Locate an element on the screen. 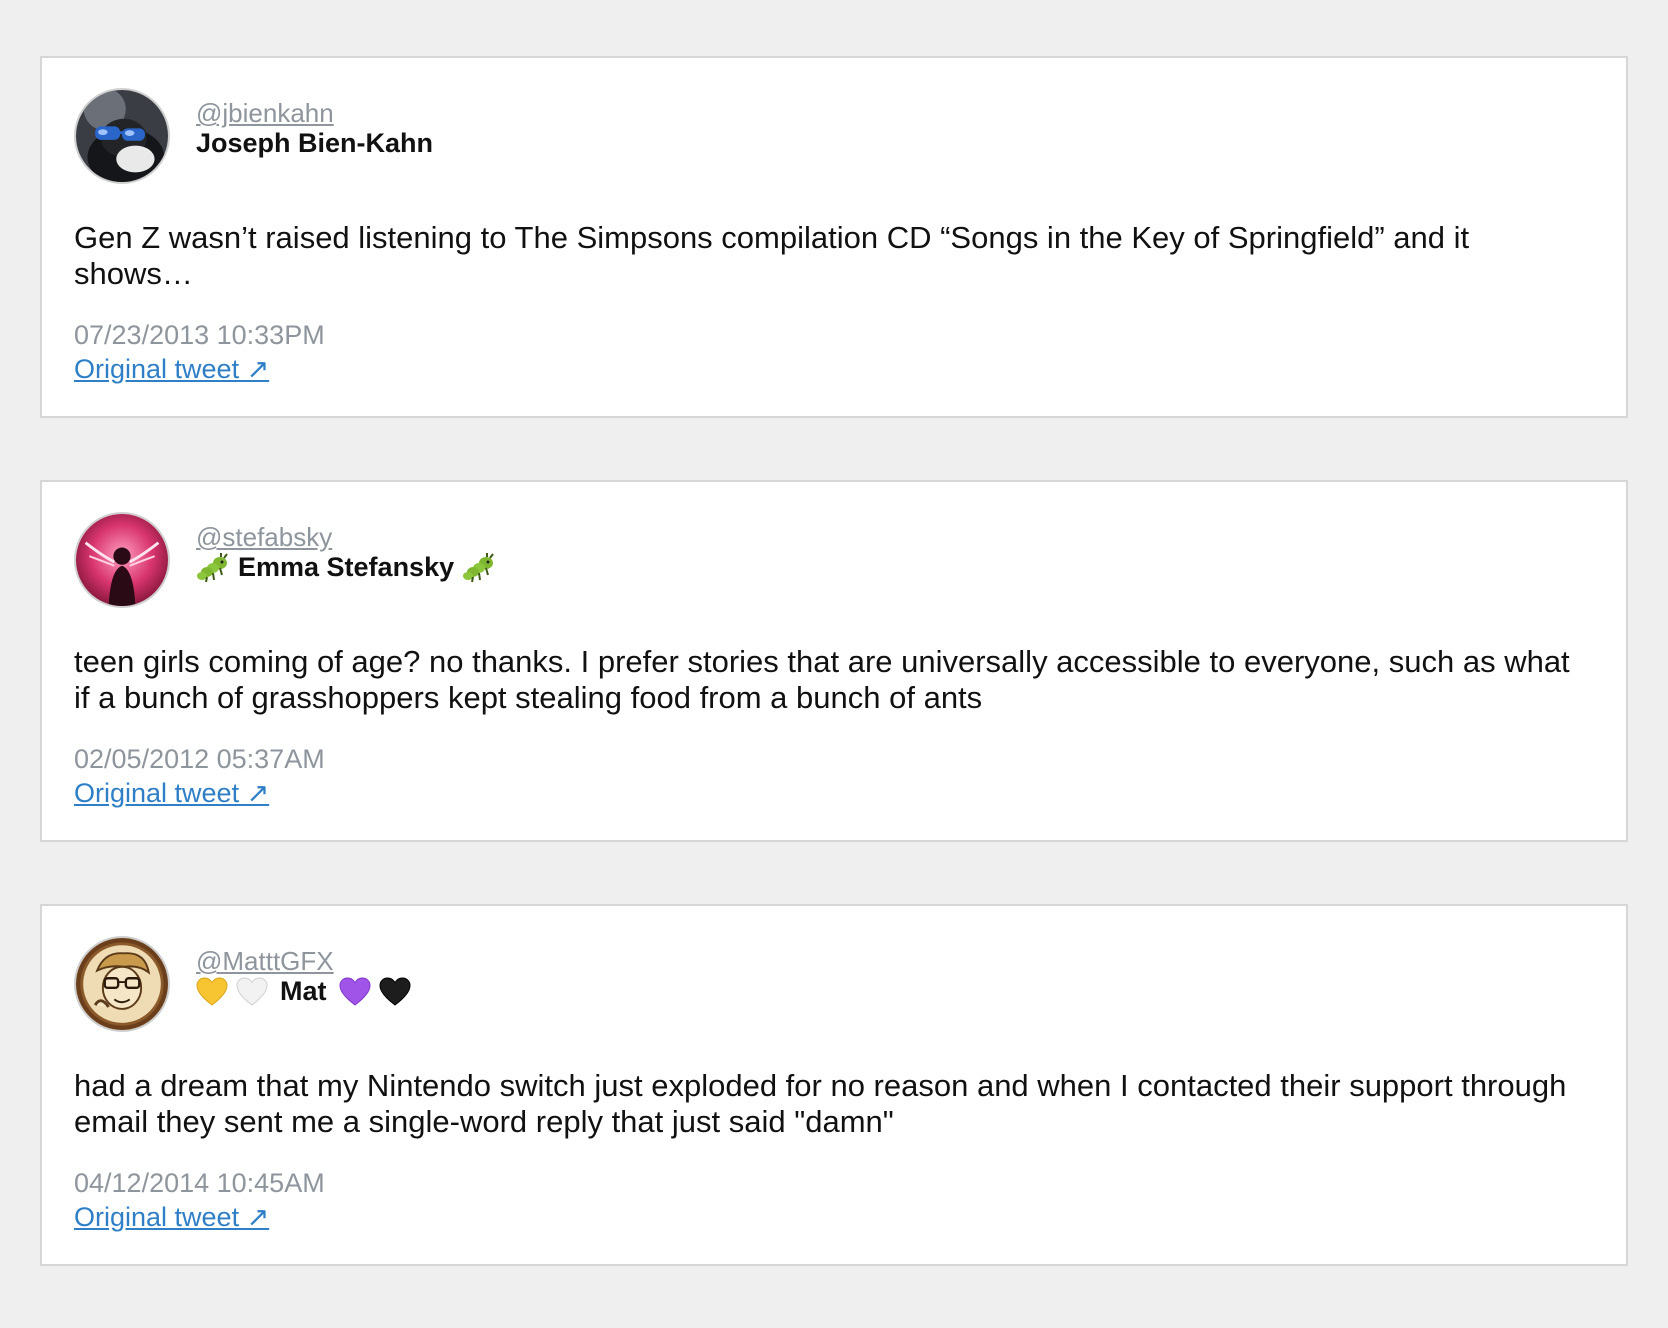 The image size is (1668, 1328). display-name-text: Emma Stefansky is located at coordinates (346, 567).